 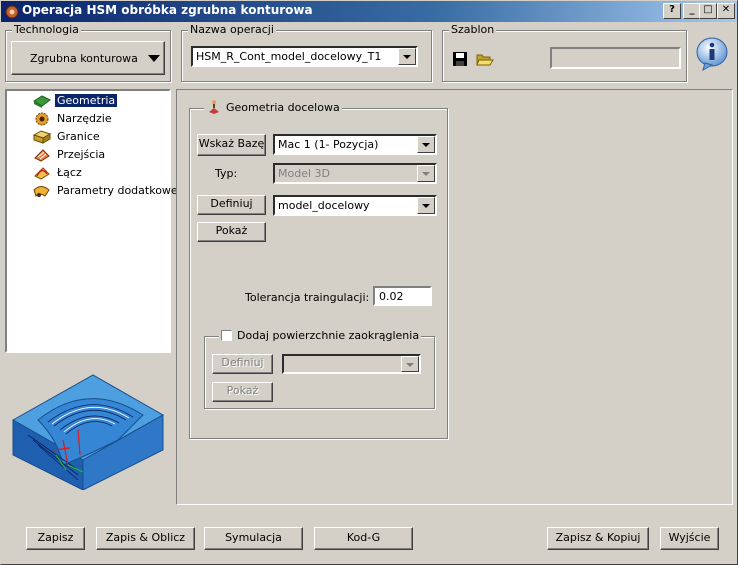 What do you see at coordinates (460, 59) in the screenshot?
I see `save-icon` at bounding box center [460, 59].